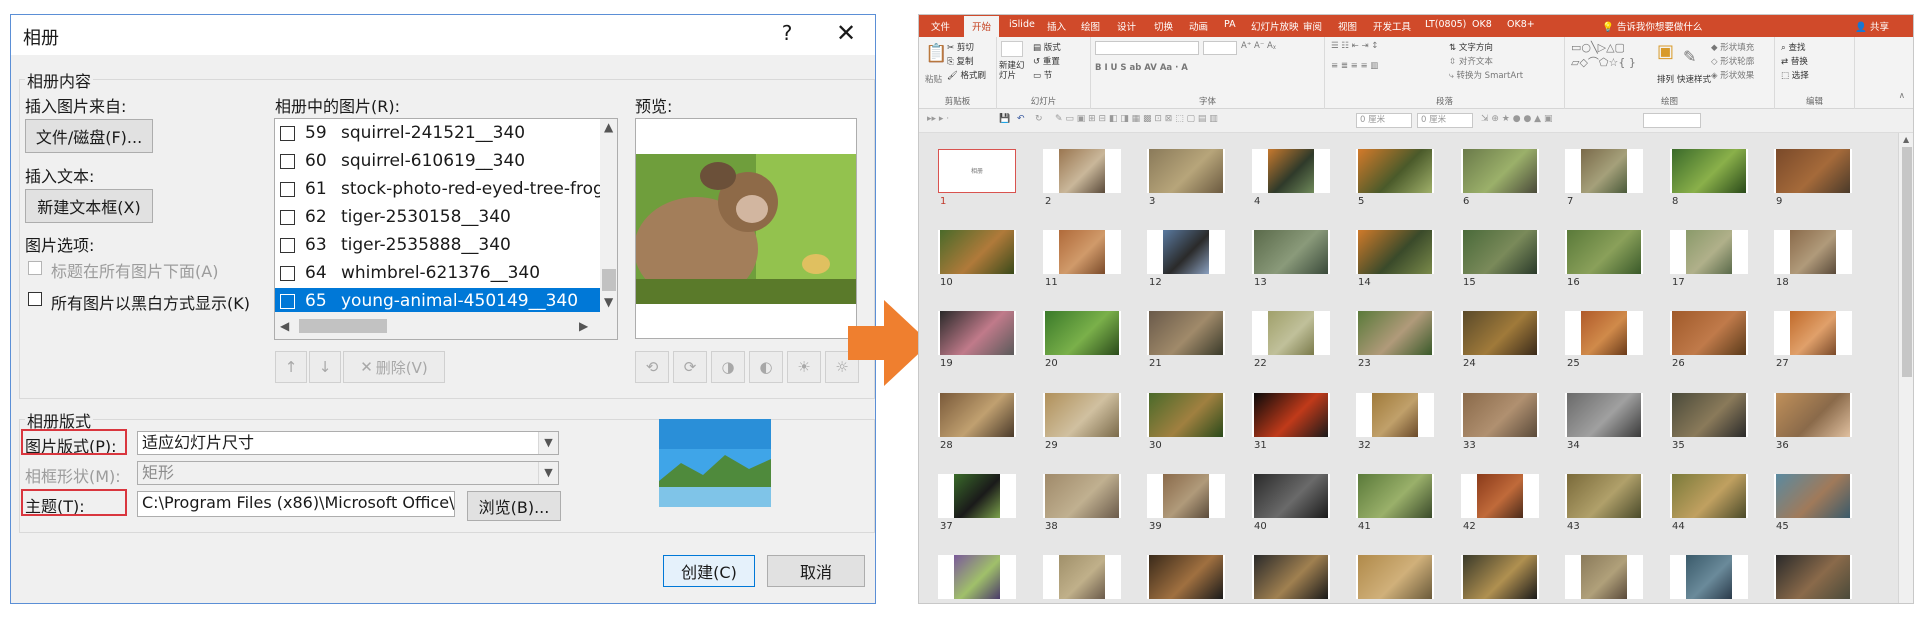 The image size is (1920, 624). I want to click on slide-thumbnail: 30, so click(1186, 422).